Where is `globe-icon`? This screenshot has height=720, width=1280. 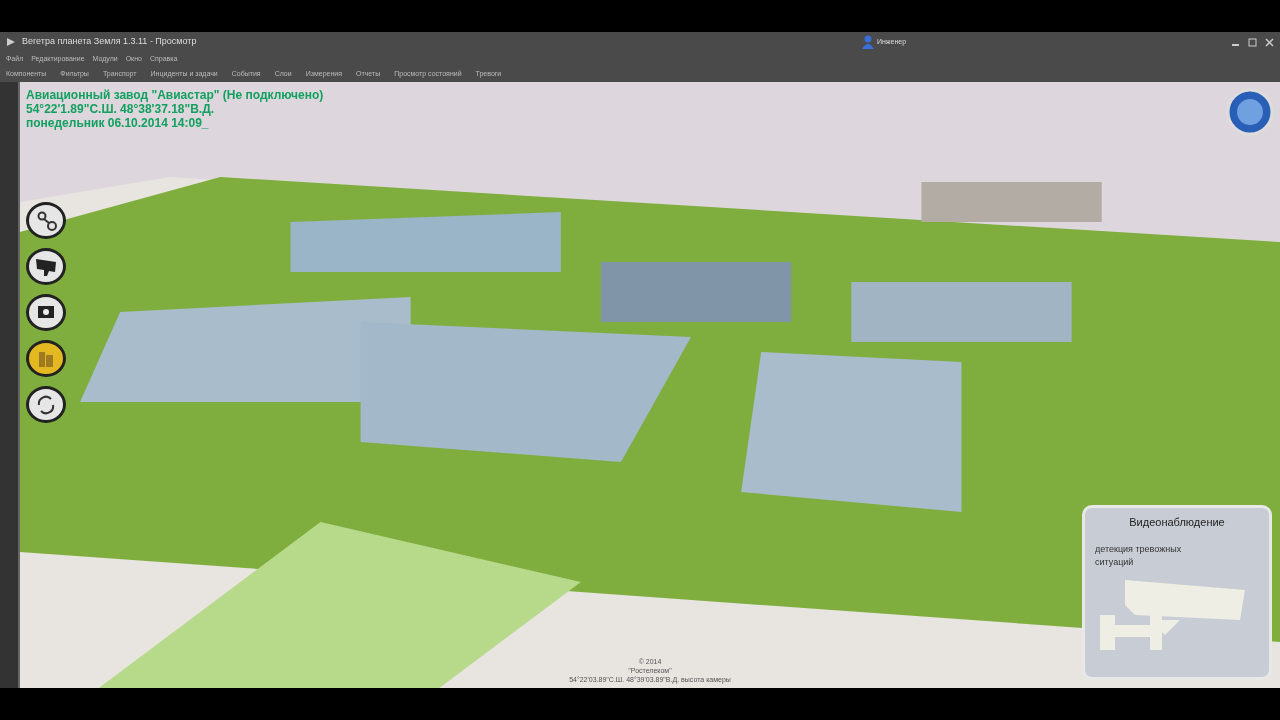 globe-icon is located at coordinates (1250, 112).